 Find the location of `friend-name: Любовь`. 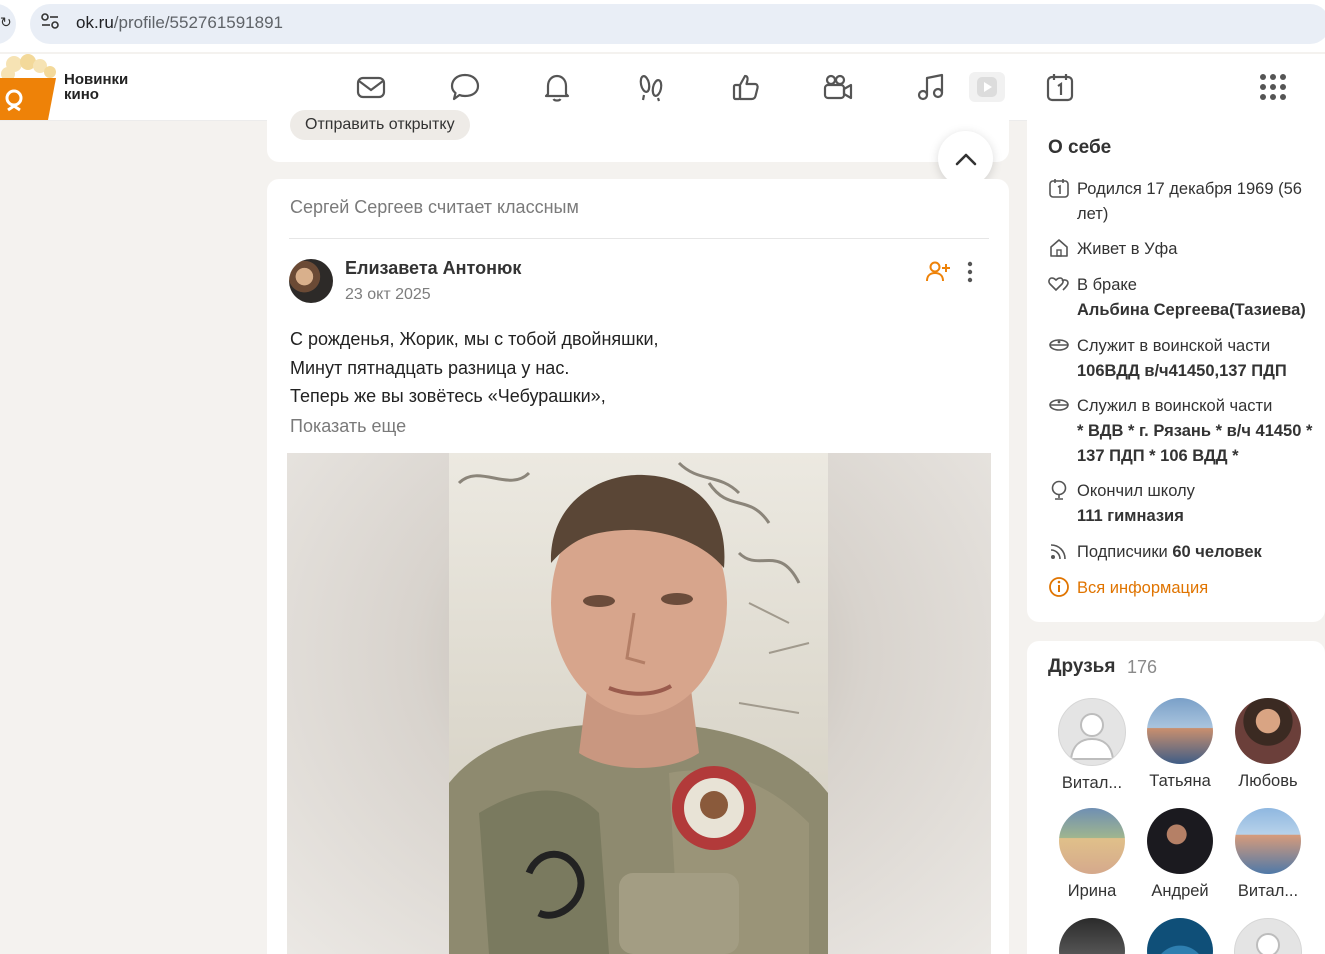

friend-name: Любовь is located at coordinates (1268, 781).